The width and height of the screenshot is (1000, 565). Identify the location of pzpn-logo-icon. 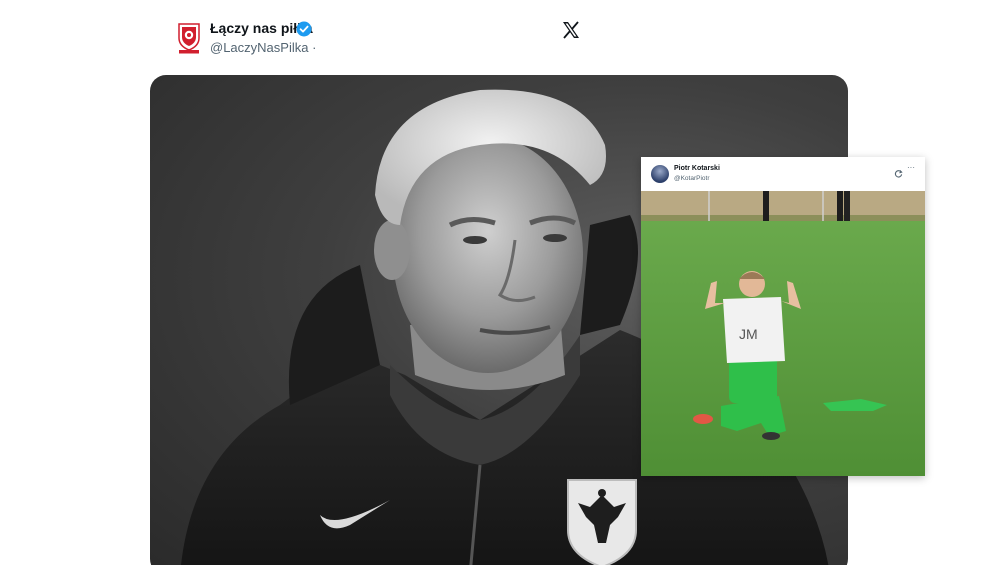
(189, 38).